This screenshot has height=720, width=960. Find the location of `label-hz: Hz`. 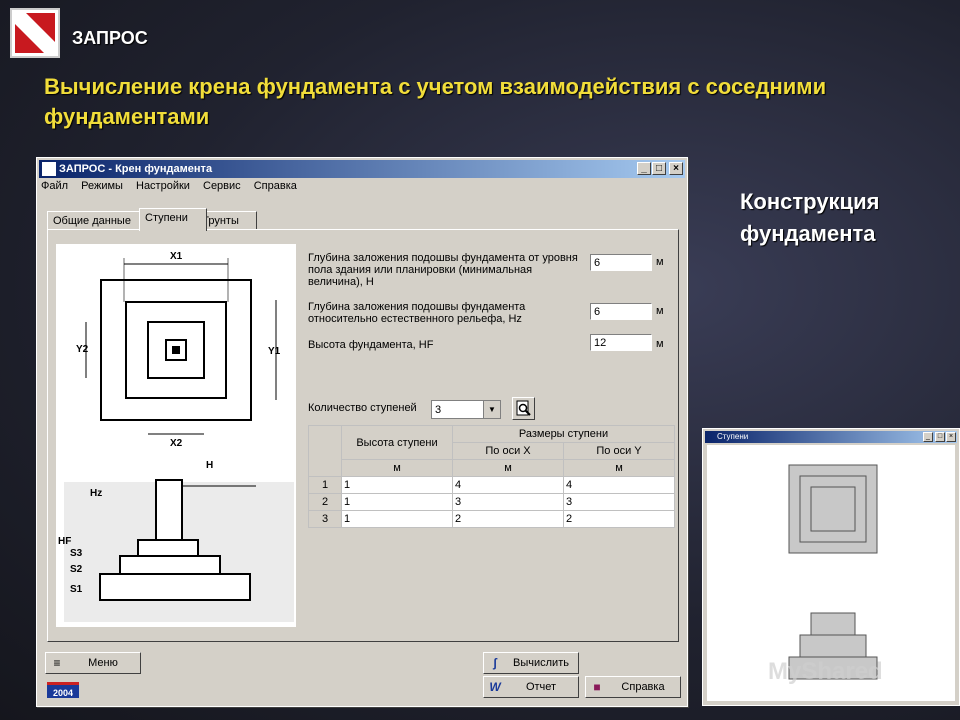

label-hz: Hz is located at coordinates (96, 493).